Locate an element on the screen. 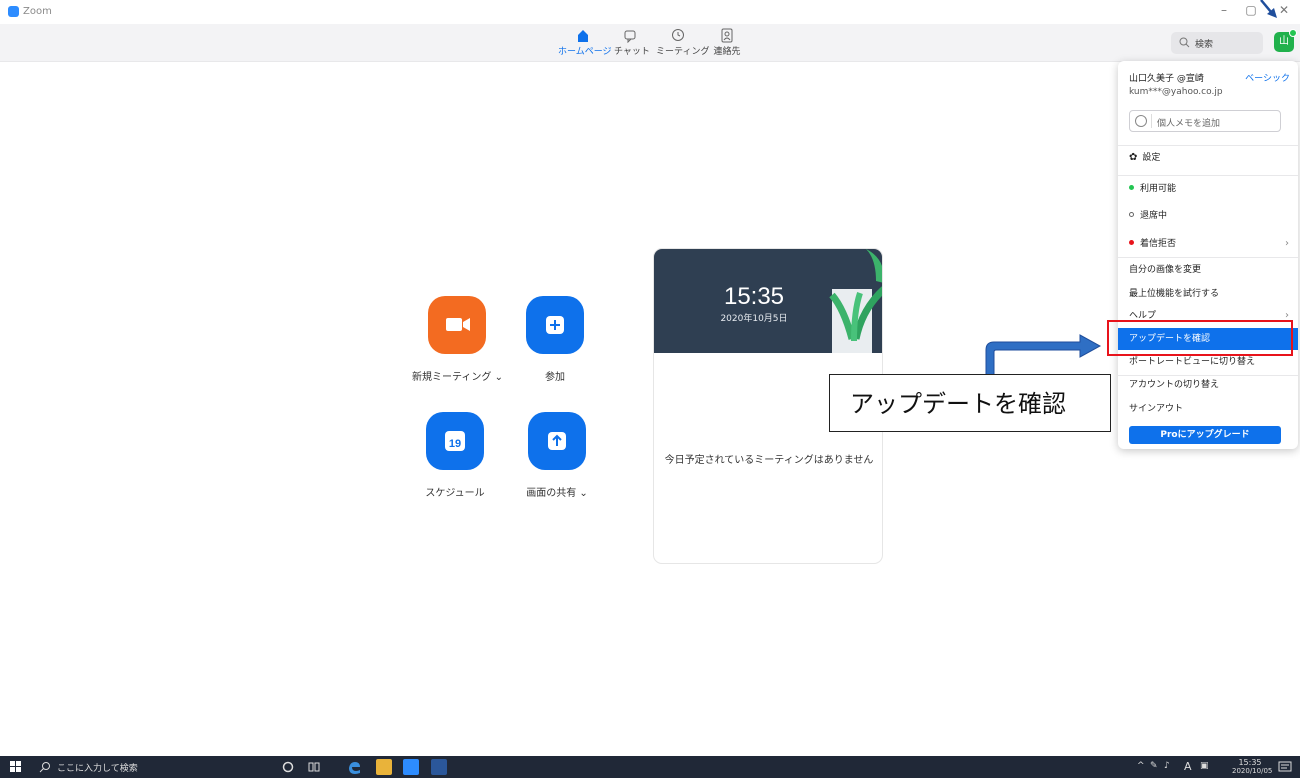 Image resolution: width=1300 pixels, height=778 pixels. change-picture-item: 自分の画像を変更 is located at coordinates (1208, 270).